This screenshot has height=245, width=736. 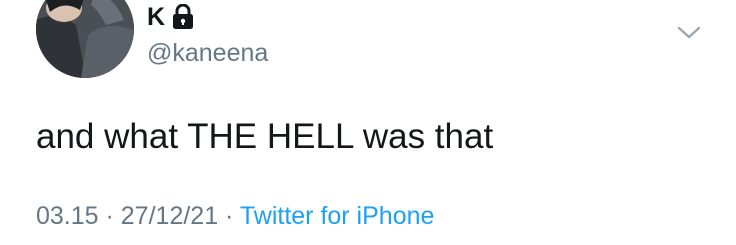 I want to click on display-name: K, so click(x=171, y=17).